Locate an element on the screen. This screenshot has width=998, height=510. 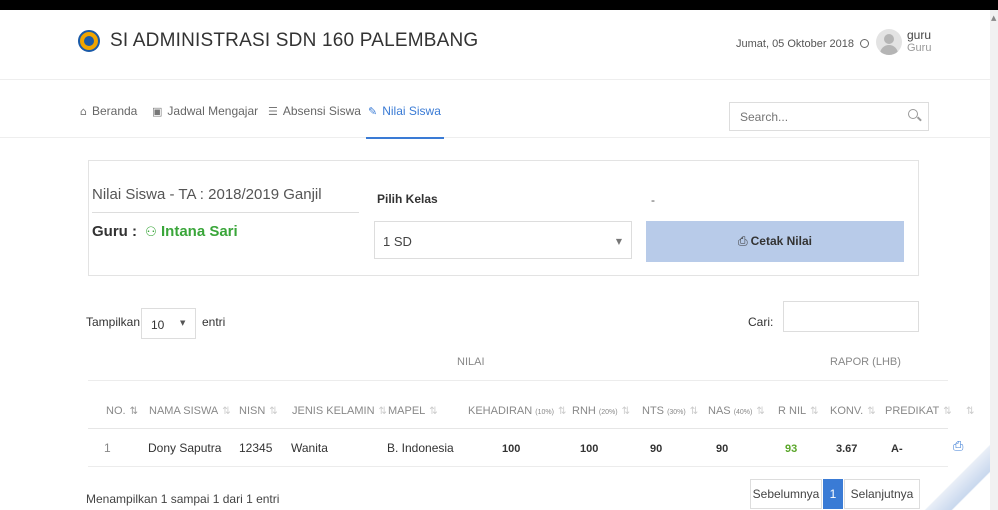
col-header-label: KONV. is located at coordinates (847, 411).